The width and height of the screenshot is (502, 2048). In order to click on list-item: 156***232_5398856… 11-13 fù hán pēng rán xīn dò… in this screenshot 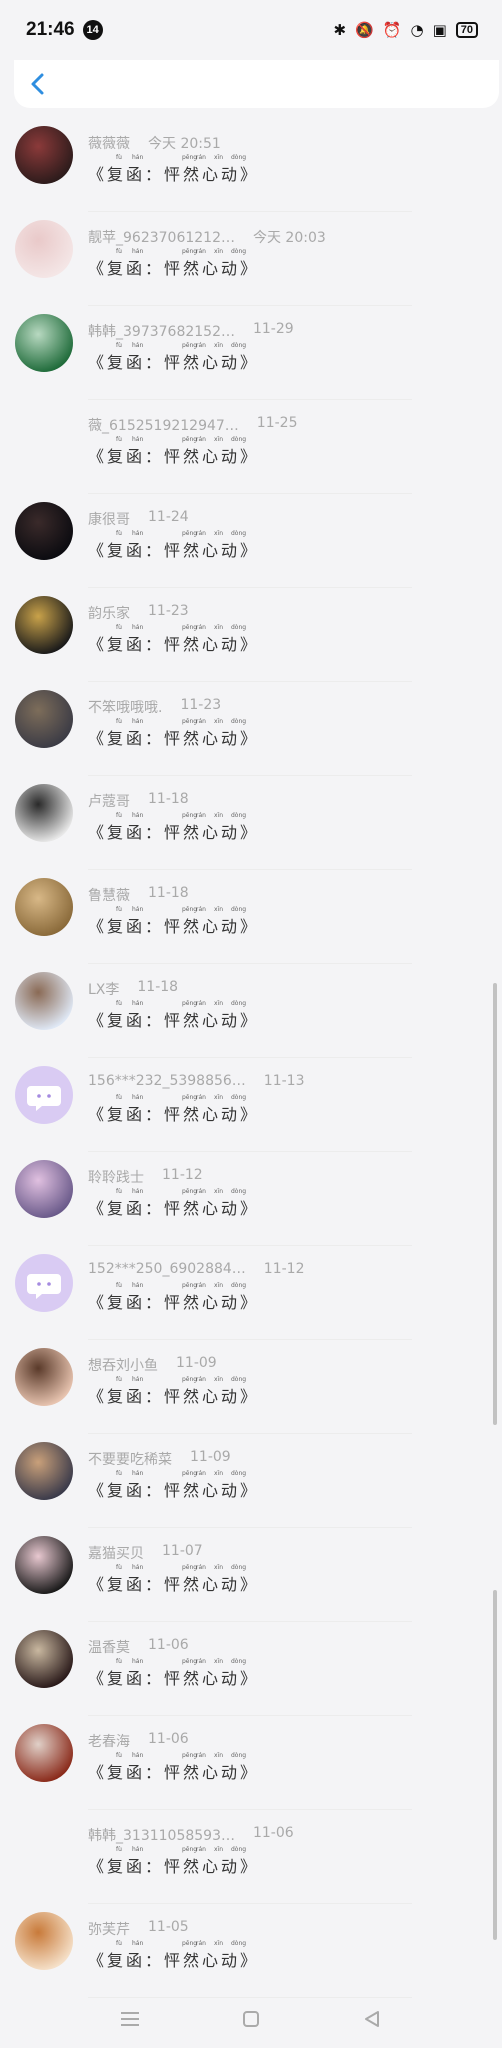, I will do `click(251, 1105)`.